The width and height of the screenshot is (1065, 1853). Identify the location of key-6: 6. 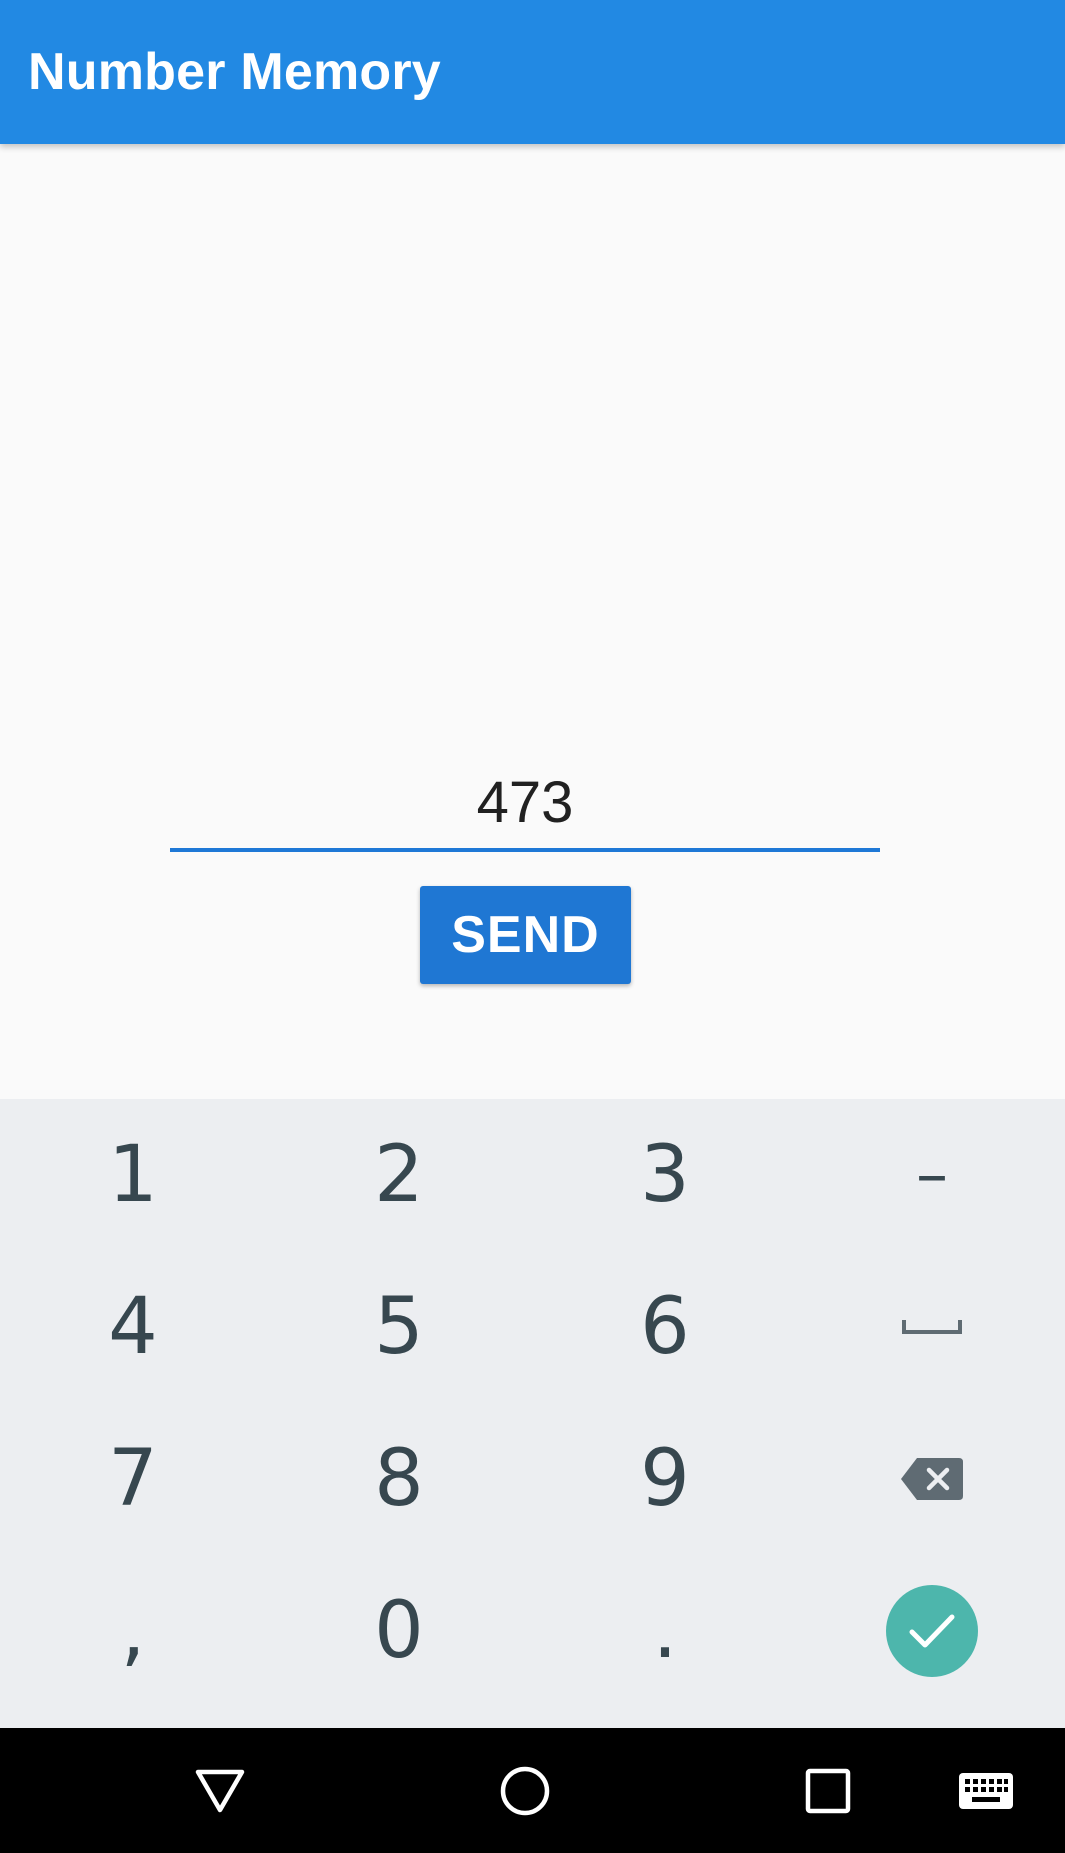
(665, 1327).